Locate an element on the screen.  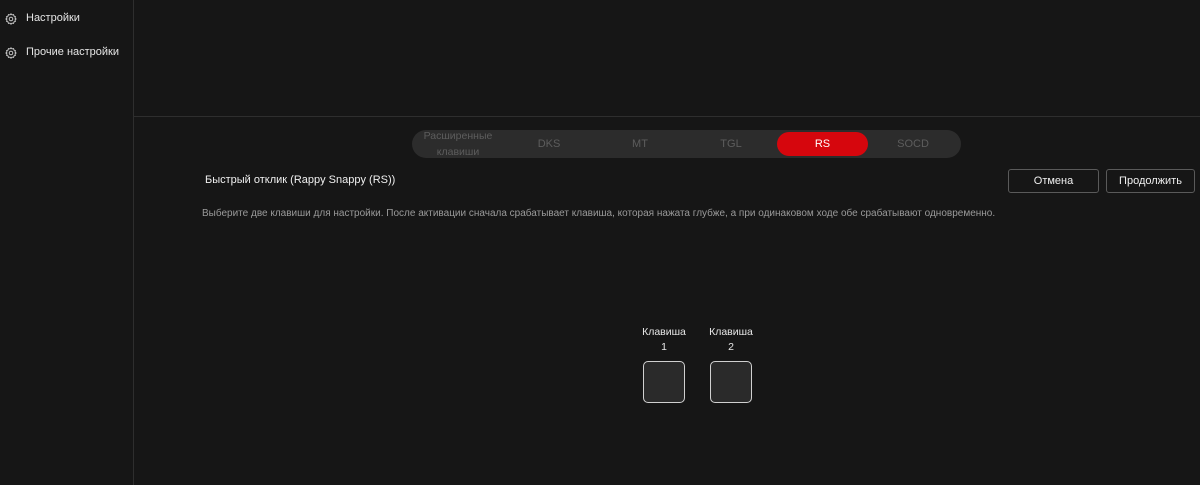
key-label-line2: 2 is located at coordinates (731, 347).